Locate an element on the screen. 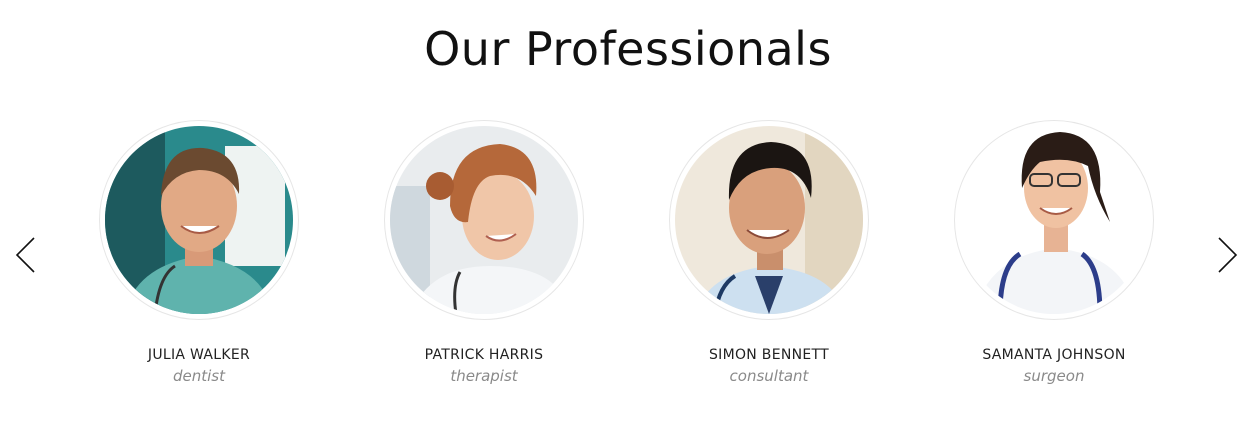  member-name: SIMON BENNETT is located at coordinates (769, 355).